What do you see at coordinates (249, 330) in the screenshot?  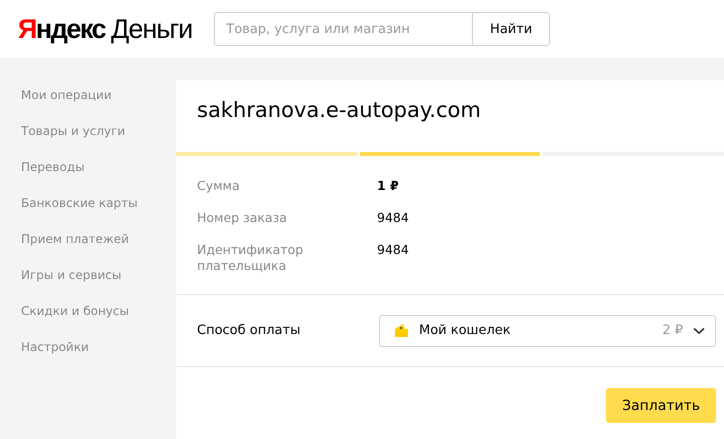 I see `method-label: Способ оплаты` at bounding box center [249, 330].